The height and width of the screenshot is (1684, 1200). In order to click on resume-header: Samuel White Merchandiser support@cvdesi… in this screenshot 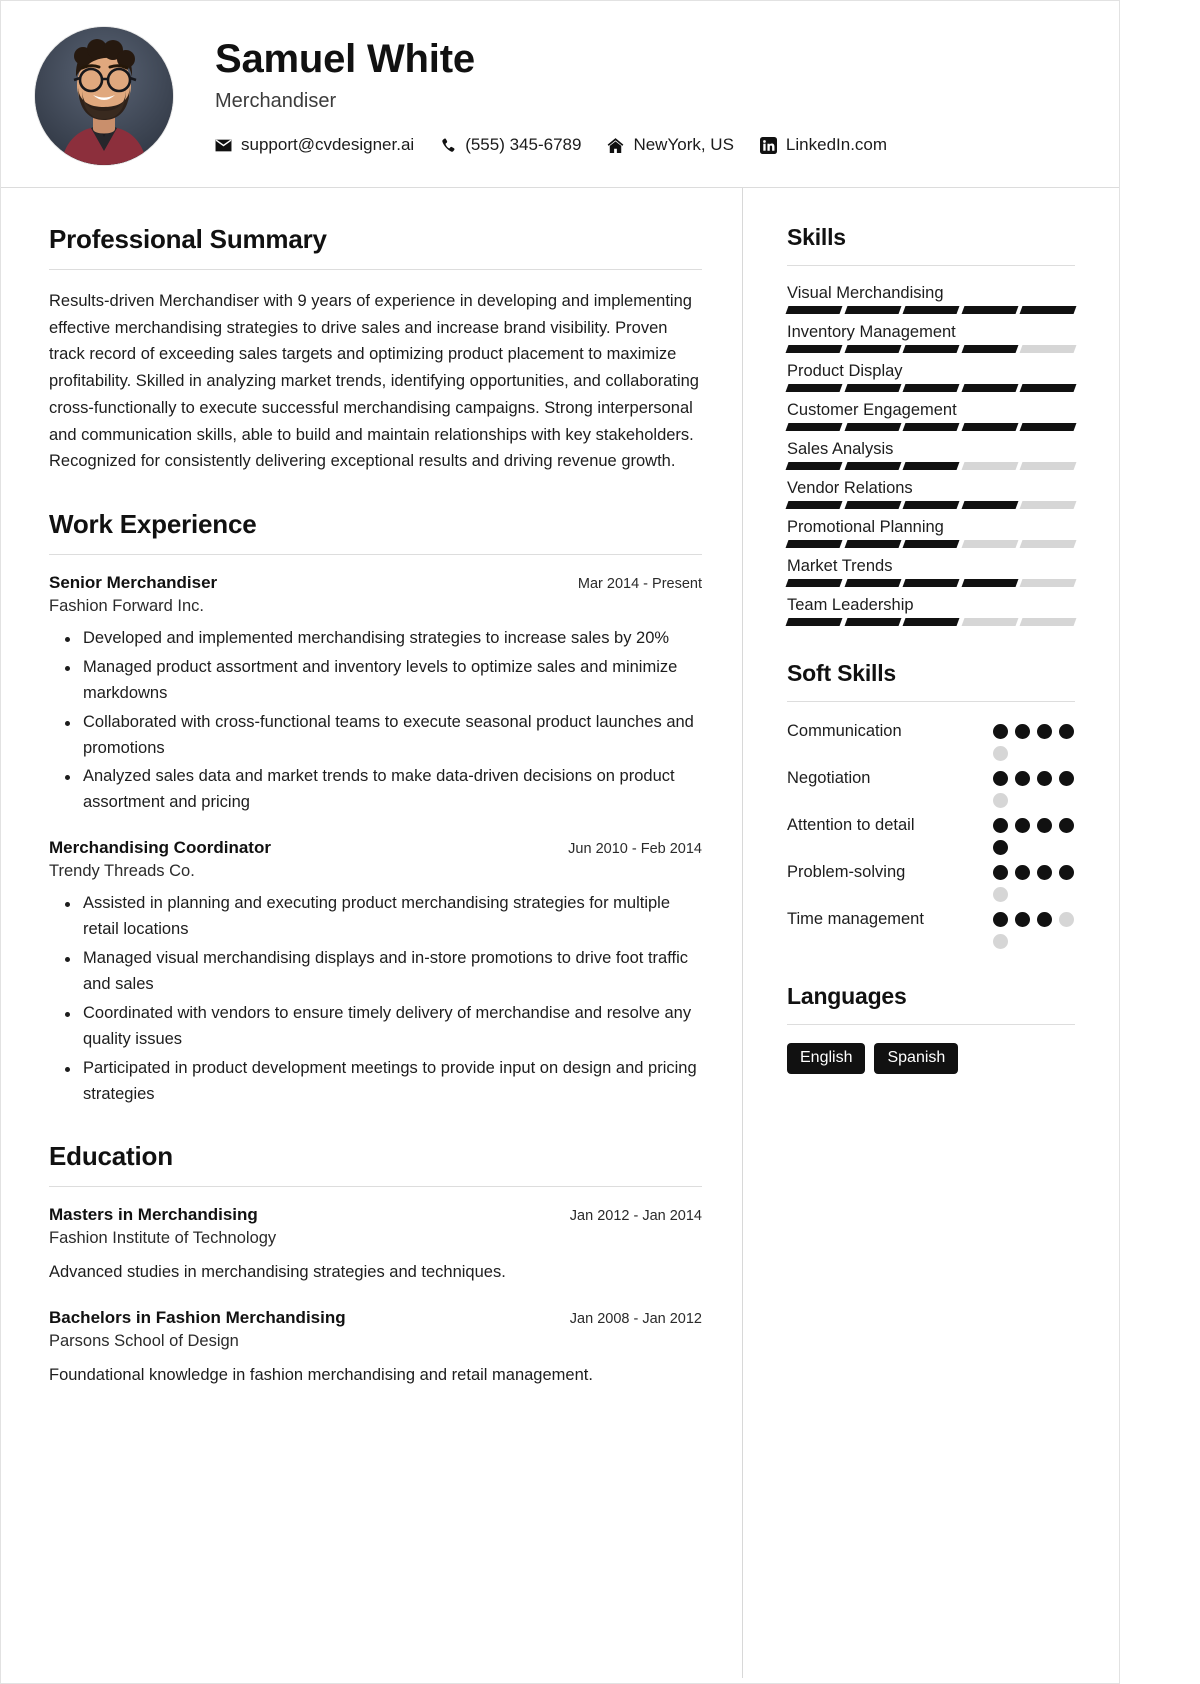, I will do `click(560, 94)`.